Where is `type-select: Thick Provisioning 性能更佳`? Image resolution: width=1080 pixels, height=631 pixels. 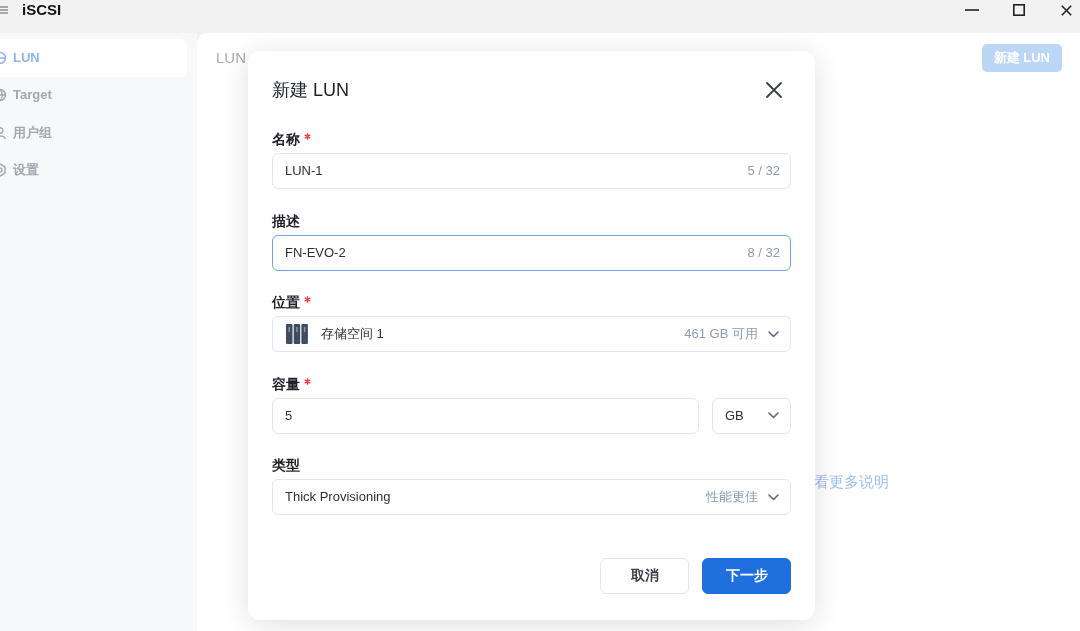
type-select: Thick Provisioning 性能更佳 is located at coordinates (531, 497).